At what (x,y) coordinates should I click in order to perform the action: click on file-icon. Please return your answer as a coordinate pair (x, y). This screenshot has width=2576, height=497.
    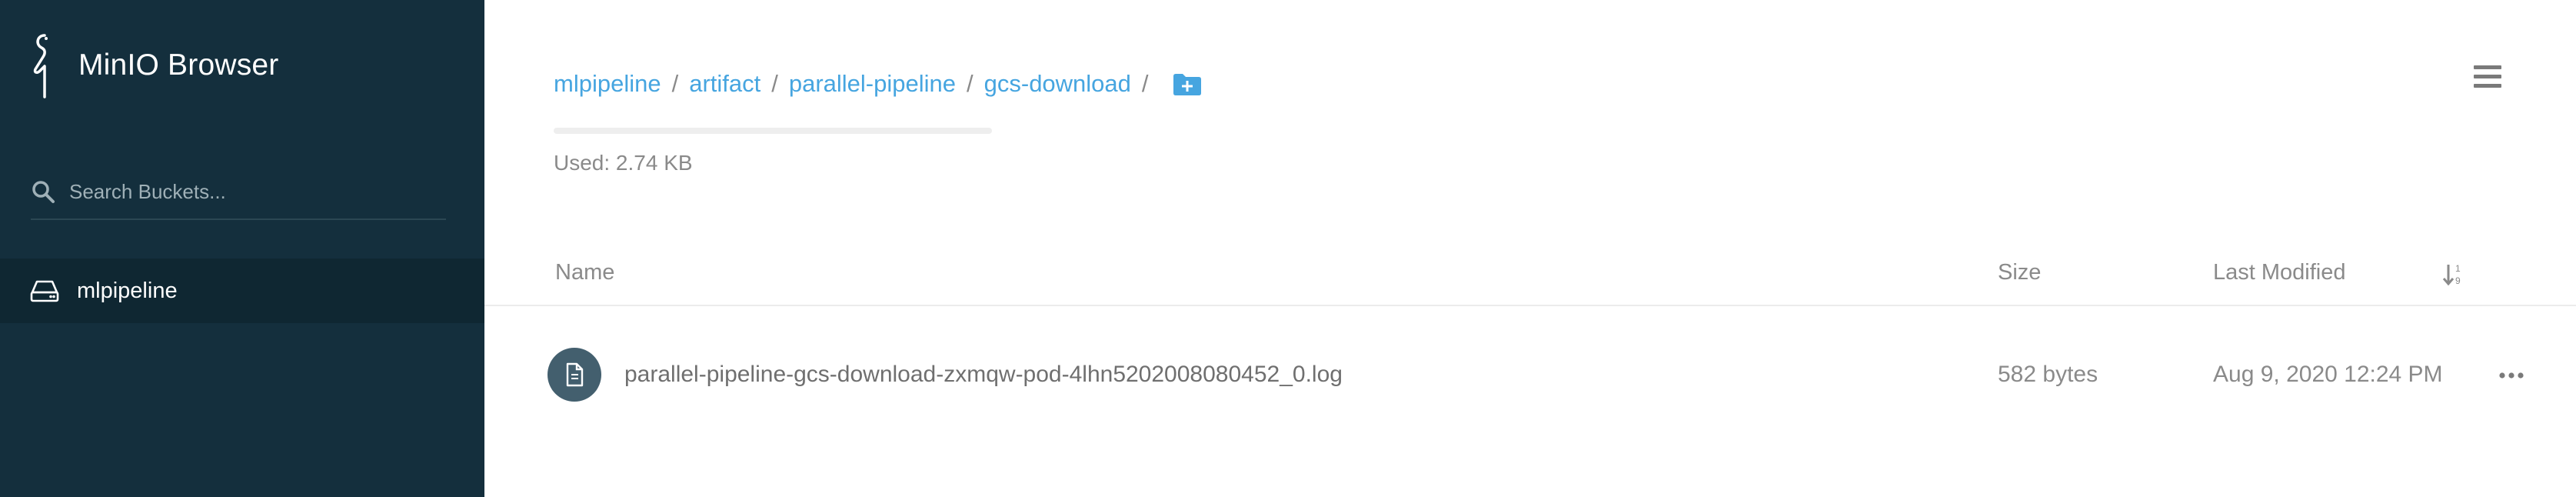
    Looking at the image, I should click on (574, 375).